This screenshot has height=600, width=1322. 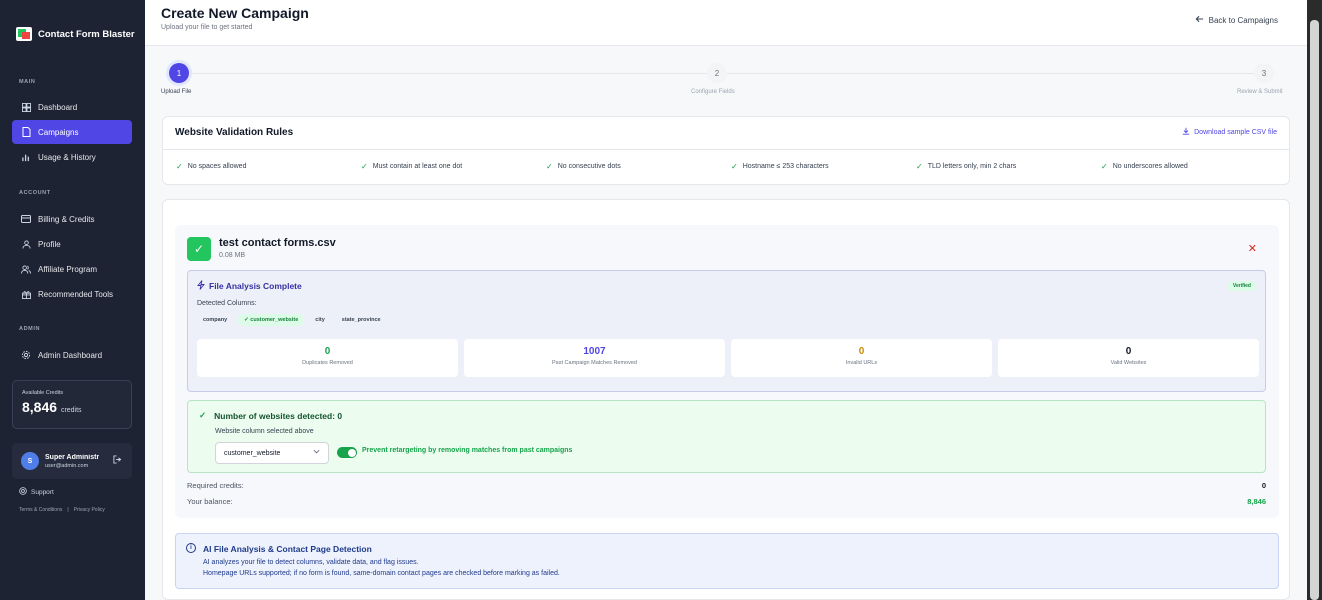 I want to click on page-subtitle: Upload your file to get started, so click(x=207, y=27).